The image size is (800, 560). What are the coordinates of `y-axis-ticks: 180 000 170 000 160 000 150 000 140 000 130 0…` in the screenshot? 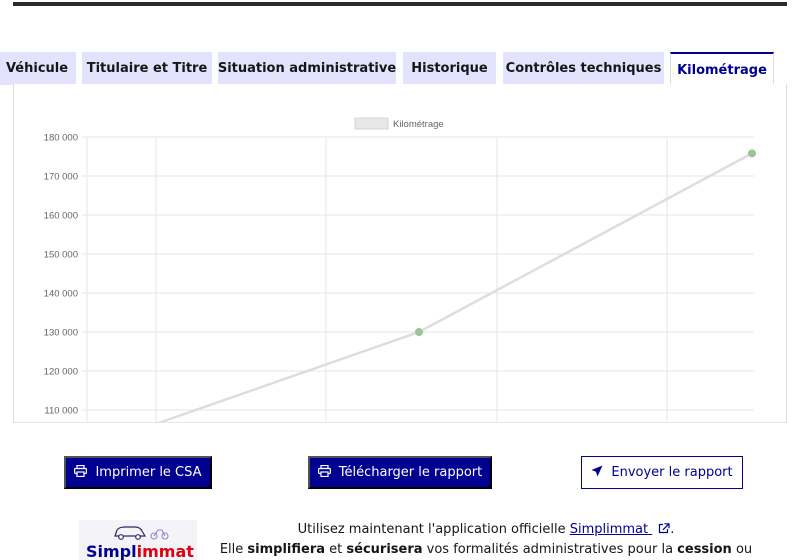 It's located at (61, 275).